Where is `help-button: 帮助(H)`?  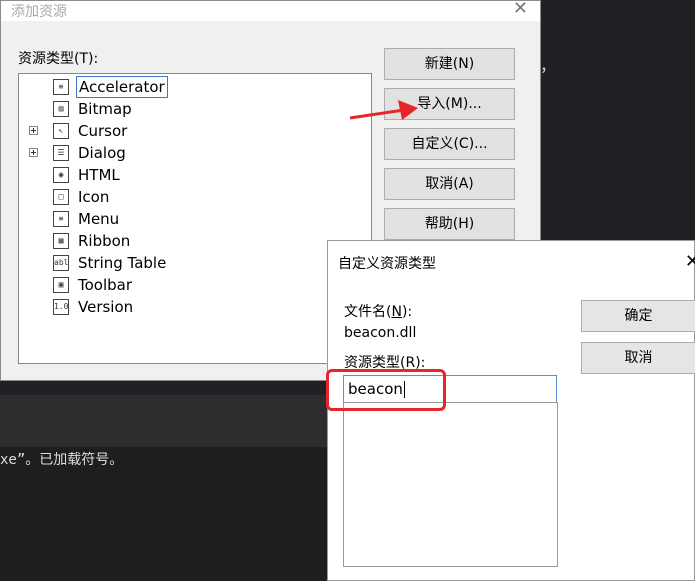 help-button: 帮助(H) is located at coordinates (449, 224).